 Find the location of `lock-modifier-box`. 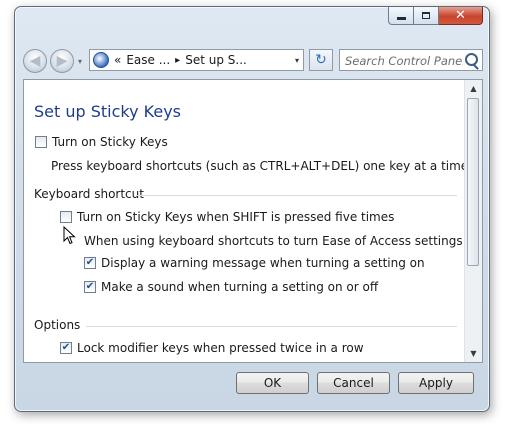

lock-modifier-box is located at coordinates (66, 348).